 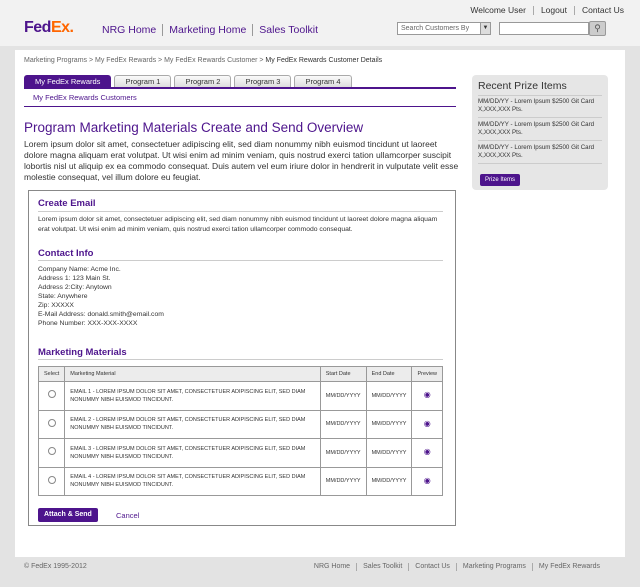 What do you see at coordinates (288, 30) in the screenshot?
I see `nav-sales-toolkit: Sales Toolkit` at bounding box center [288, 30].